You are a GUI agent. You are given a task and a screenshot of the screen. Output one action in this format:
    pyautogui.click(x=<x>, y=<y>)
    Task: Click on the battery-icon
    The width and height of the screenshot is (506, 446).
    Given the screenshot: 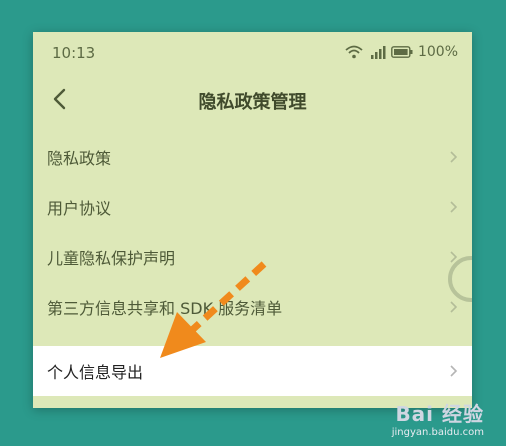 What is the action you would take?
    pyautogui.click(x=402, y=52)
    